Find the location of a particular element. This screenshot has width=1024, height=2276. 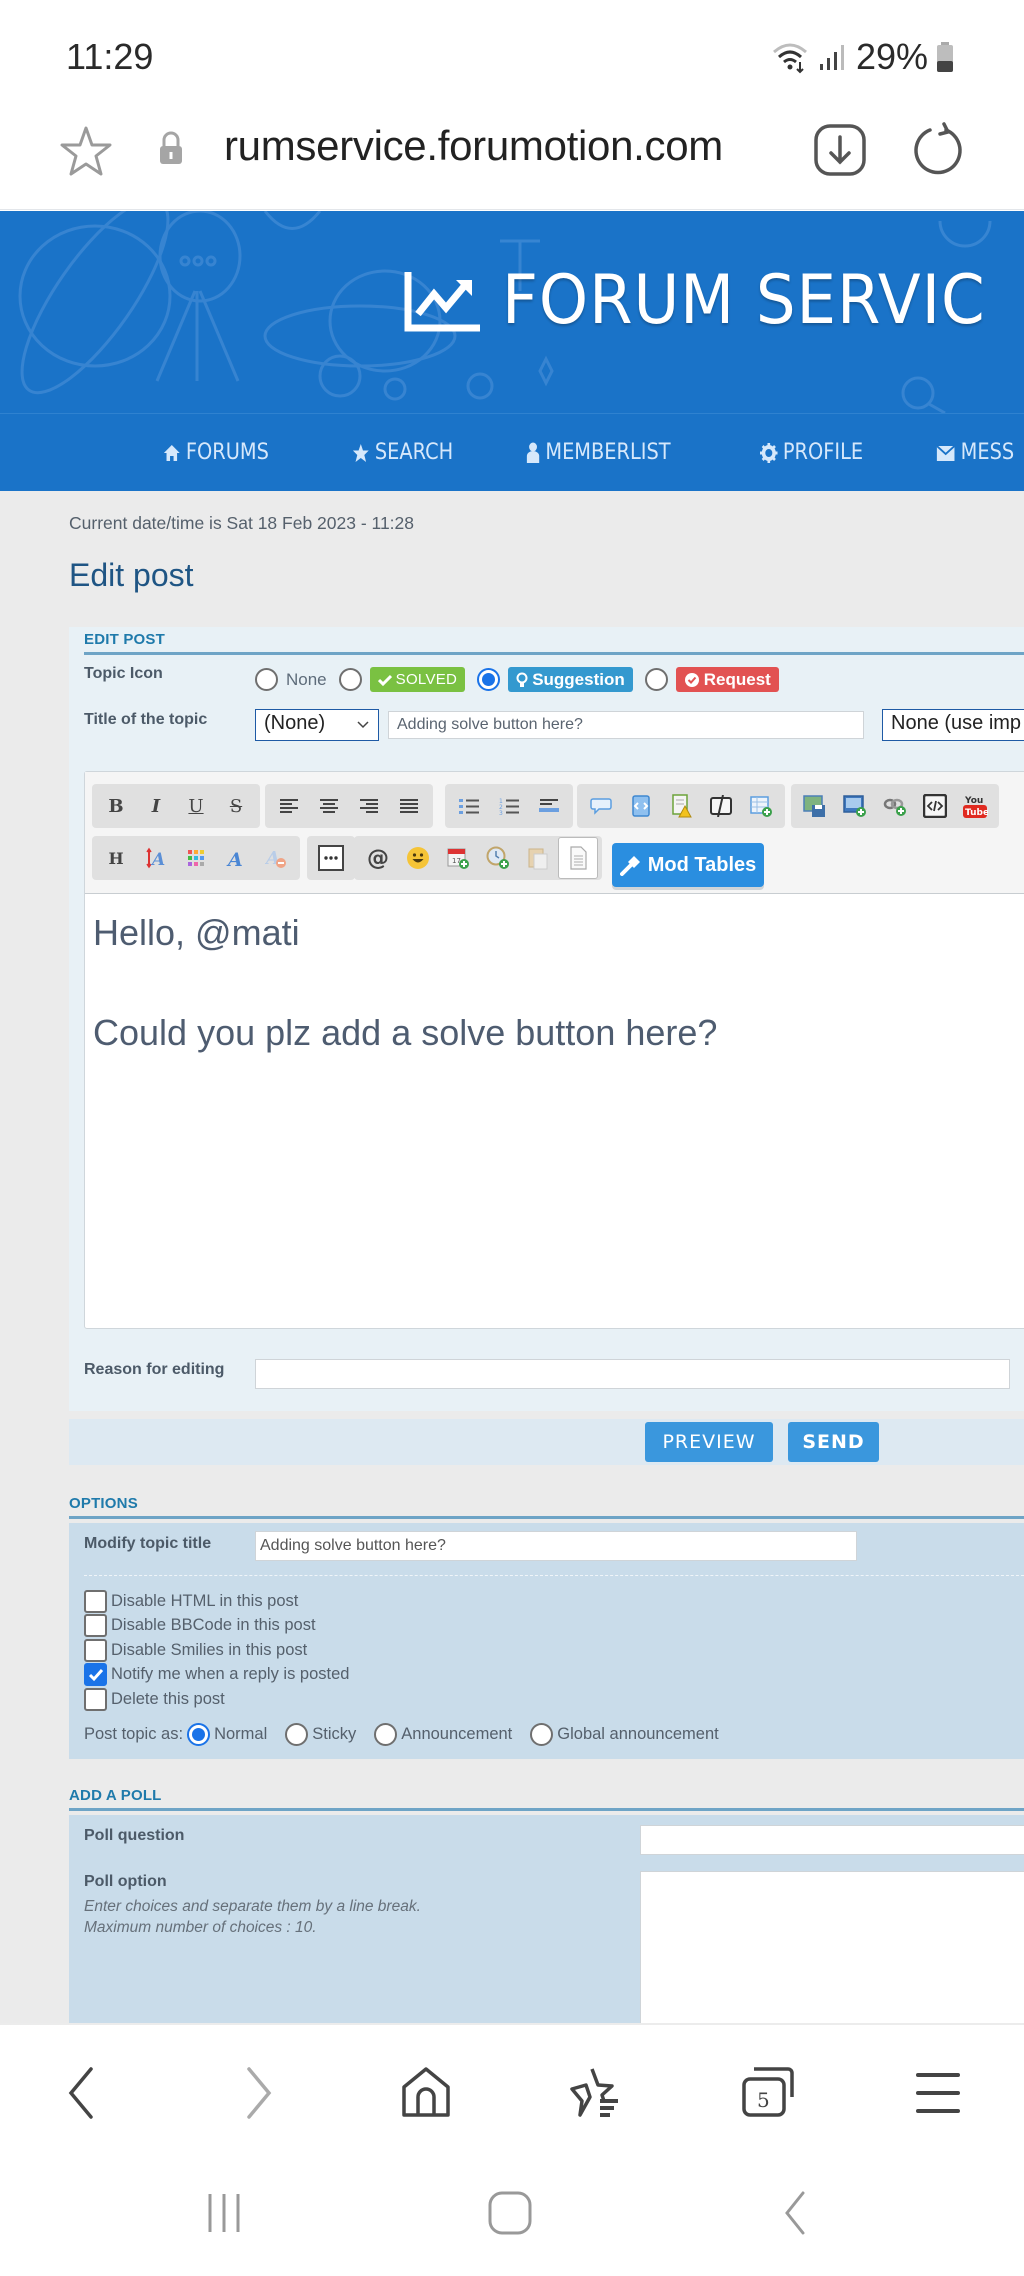

option-disable-smilies: Disable Smilies in this post is located at coordinates (216, 1650).